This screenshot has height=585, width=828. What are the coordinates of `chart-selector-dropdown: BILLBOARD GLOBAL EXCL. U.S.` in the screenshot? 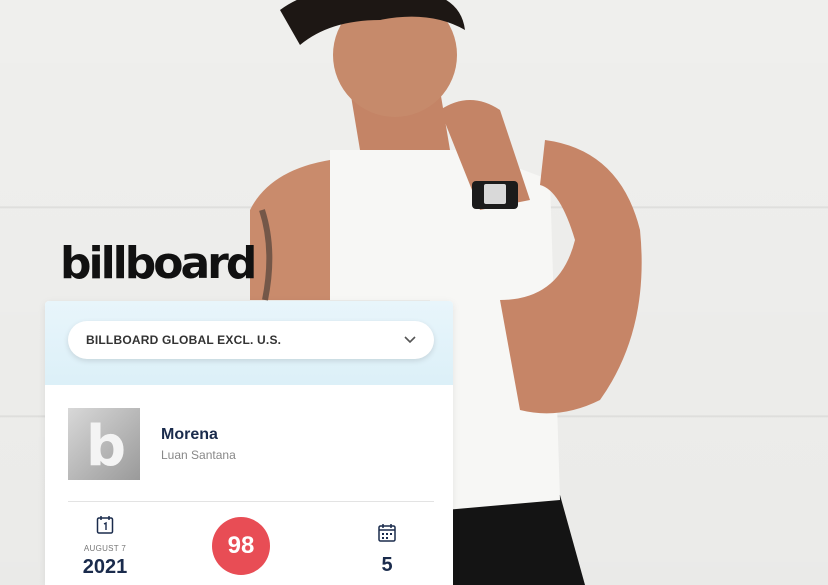 It's located at (251, 340).